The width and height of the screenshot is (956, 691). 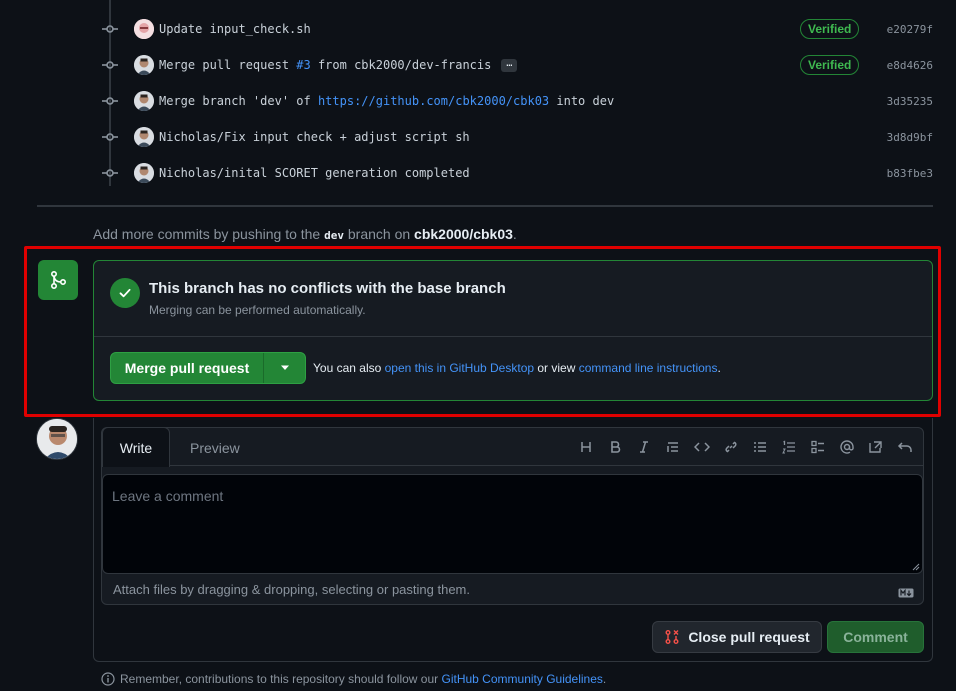 I want to click on quote-icon, so click(x=672, y=447).